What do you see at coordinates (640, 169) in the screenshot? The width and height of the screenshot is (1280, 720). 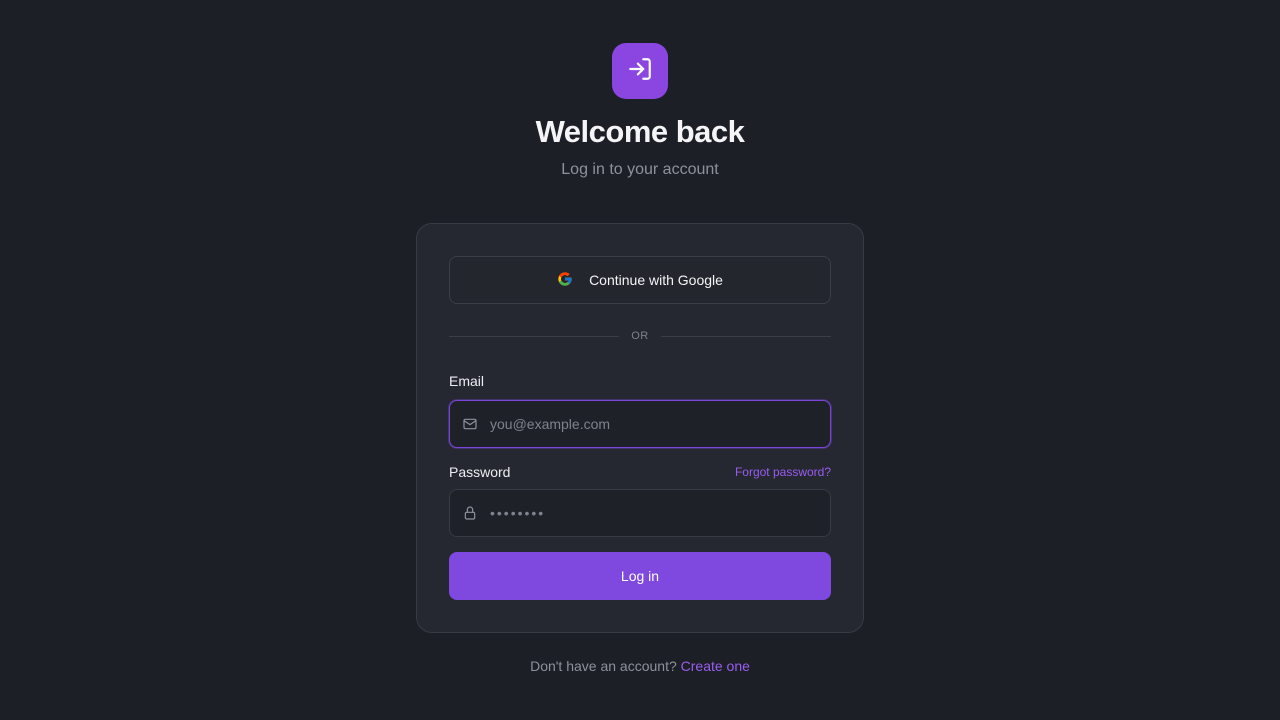 I see `page-subtitle: Log in to your account` at bounding box center [640, 169].